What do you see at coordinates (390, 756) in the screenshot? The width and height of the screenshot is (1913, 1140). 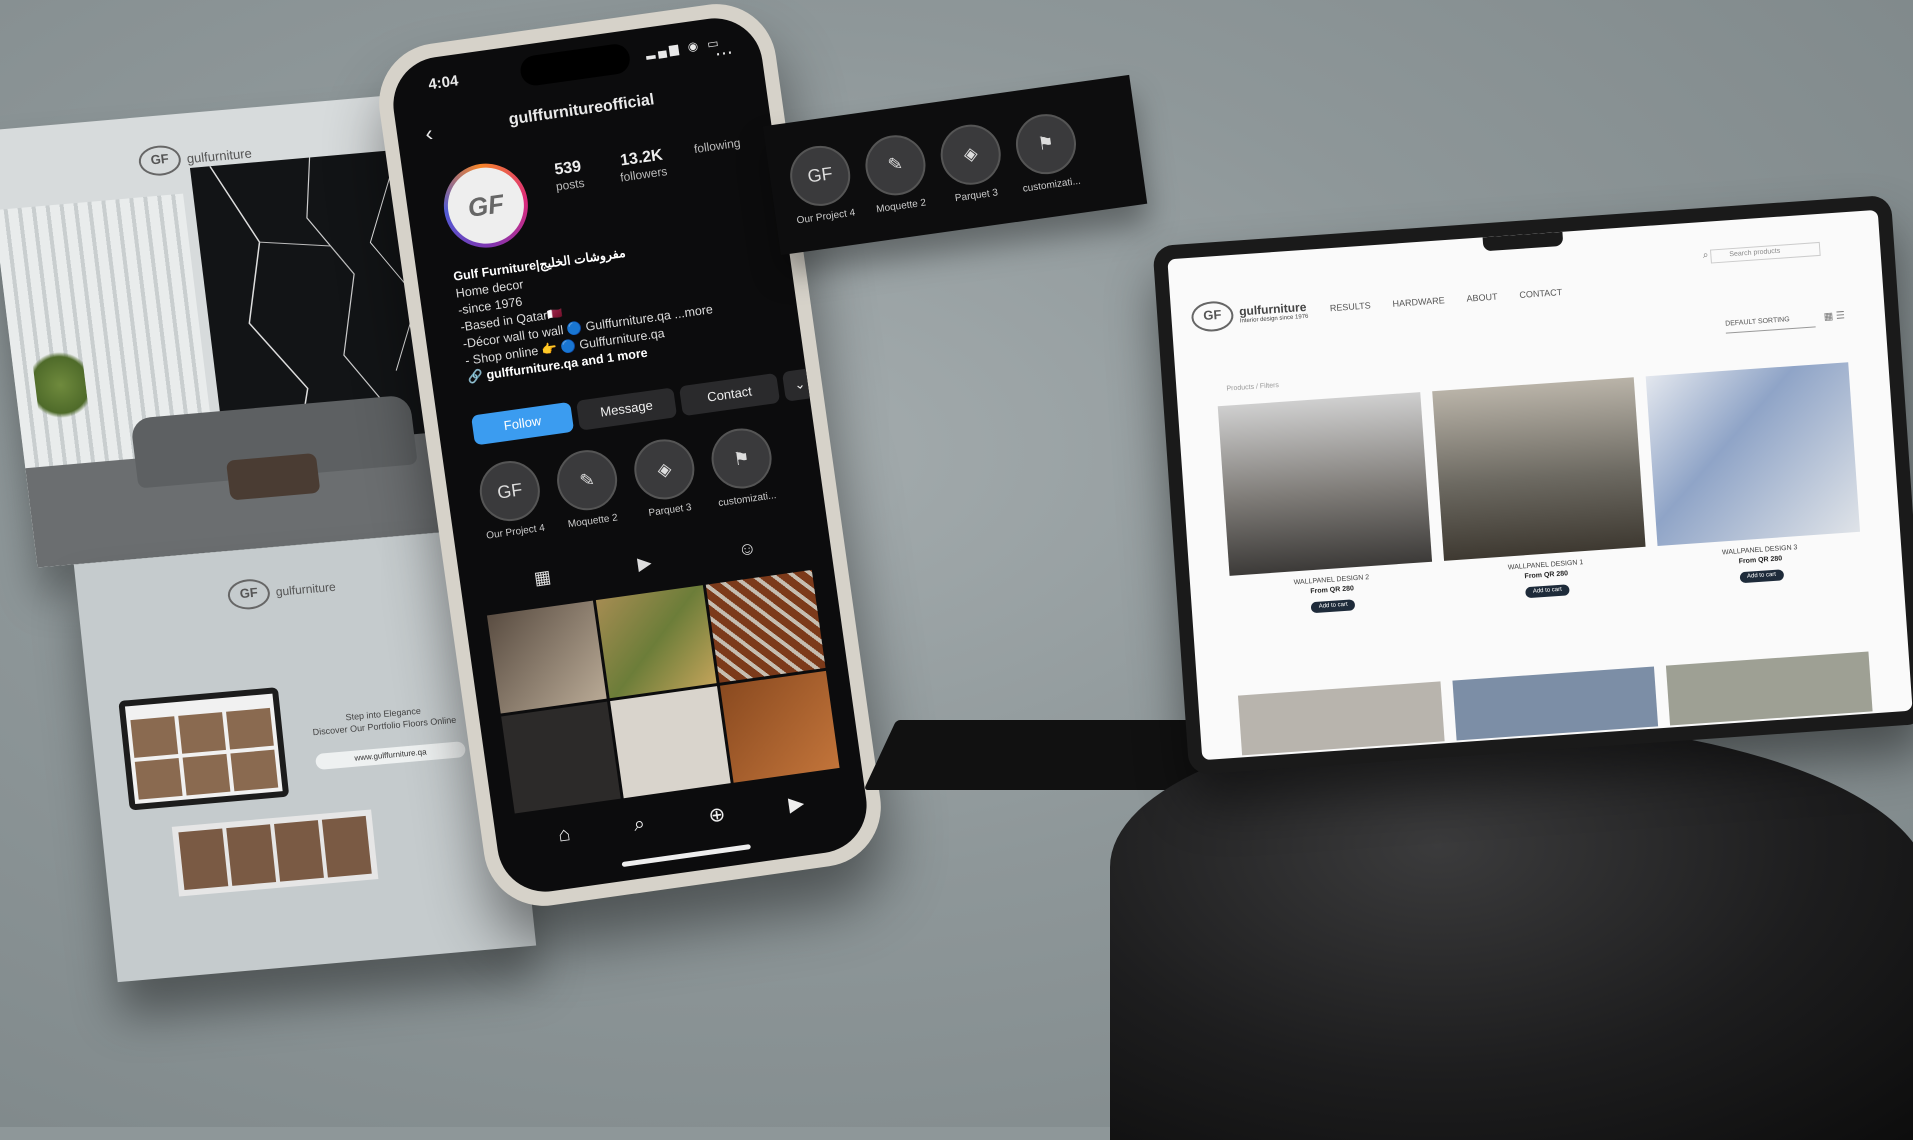 I see `url-bar: www.gulffurniture.qa` at bounding box center [390, 756].